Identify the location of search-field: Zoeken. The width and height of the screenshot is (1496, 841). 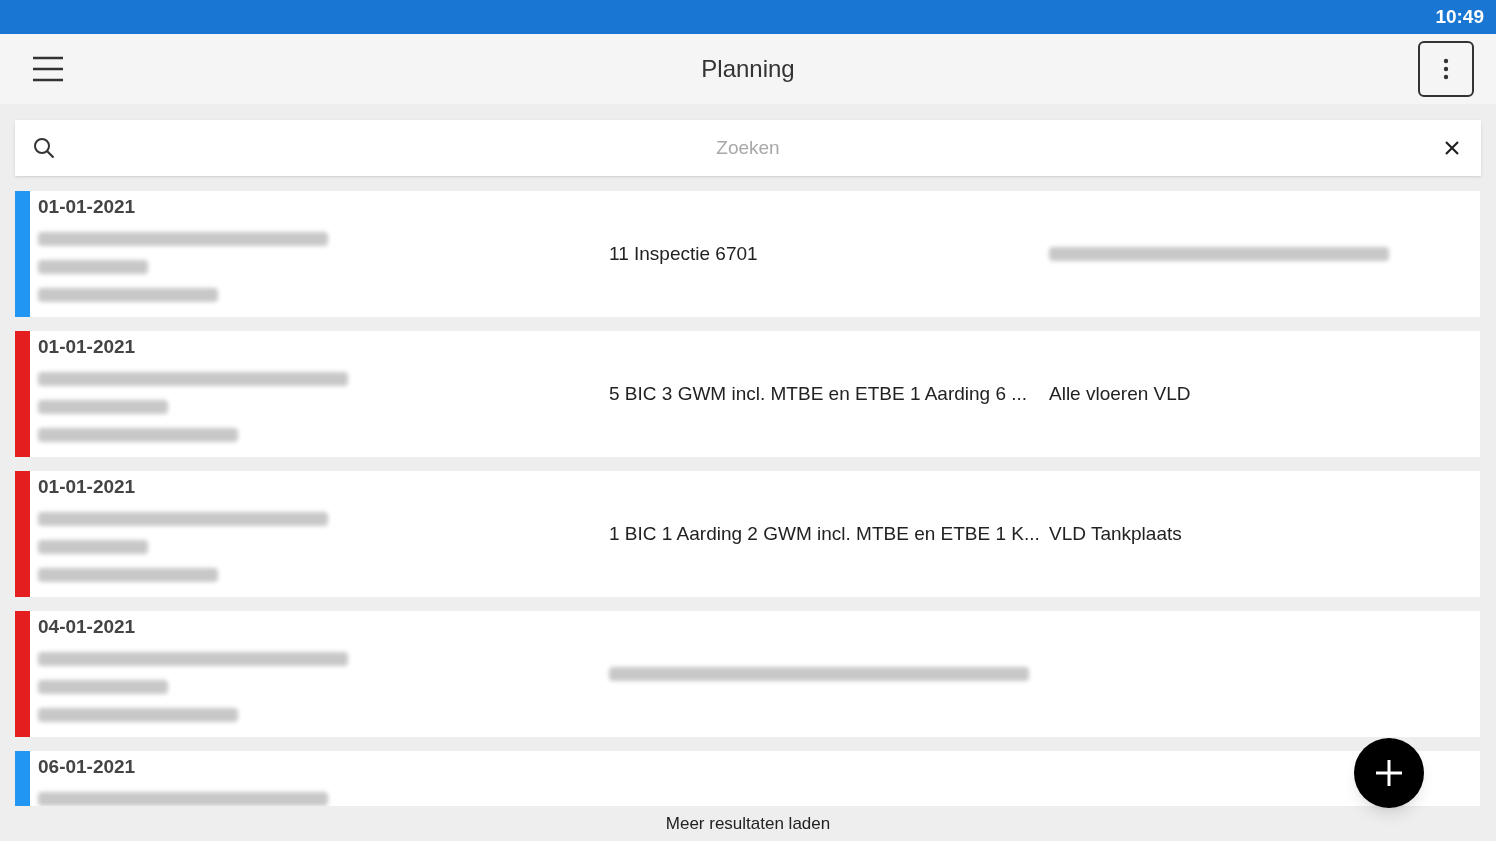
(748, 148).